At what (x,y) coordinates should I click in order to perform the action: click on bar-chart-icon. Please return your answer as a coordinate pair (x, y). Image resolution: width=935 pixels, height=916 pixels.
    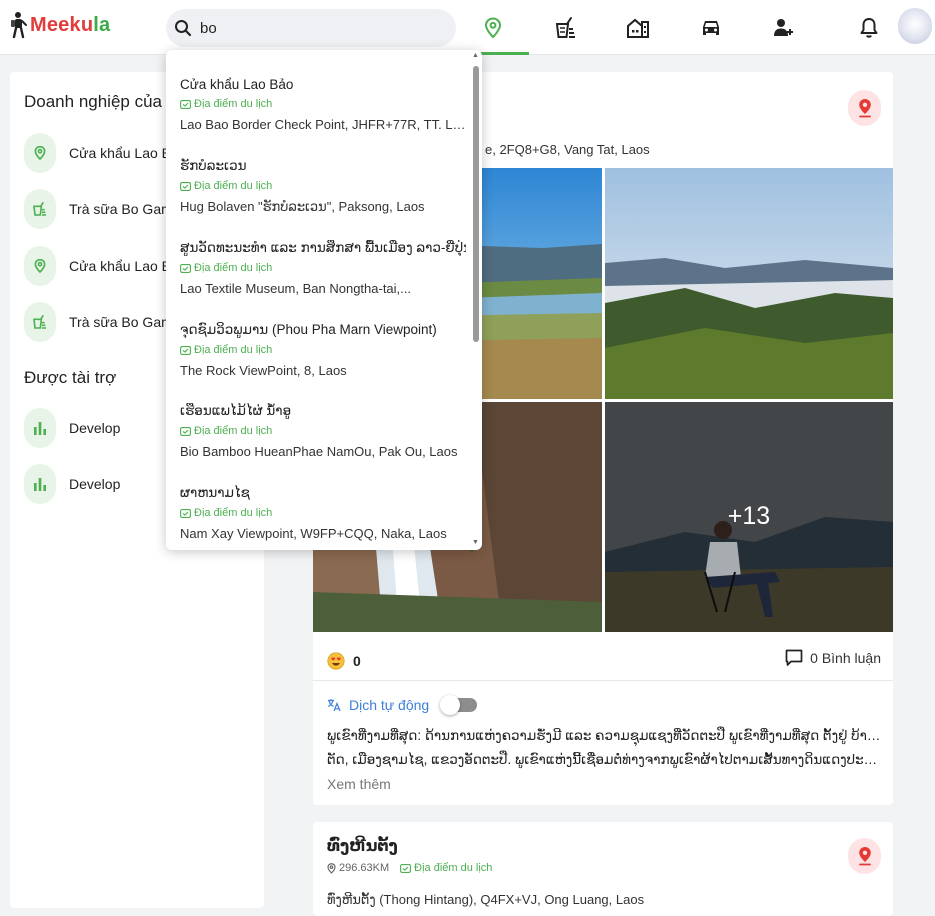
    Looking at the image, I should click on (40, 484).